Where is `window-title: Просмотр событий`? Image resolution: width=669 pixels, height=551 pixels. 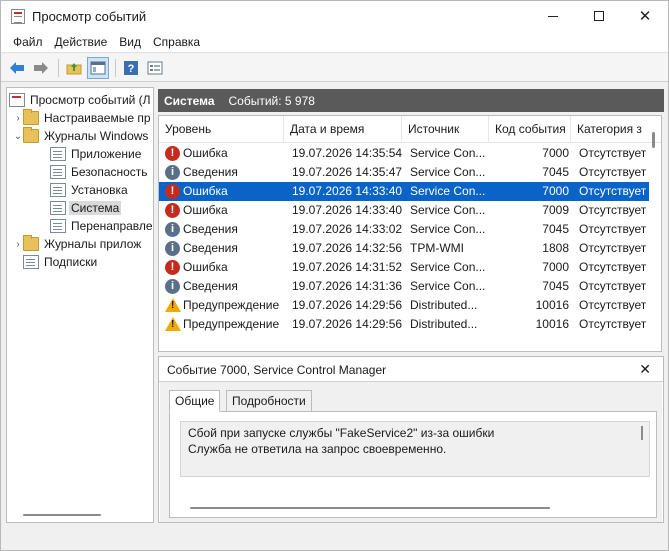 window-title: Просмотр событий is located at coordinates (89, 16).